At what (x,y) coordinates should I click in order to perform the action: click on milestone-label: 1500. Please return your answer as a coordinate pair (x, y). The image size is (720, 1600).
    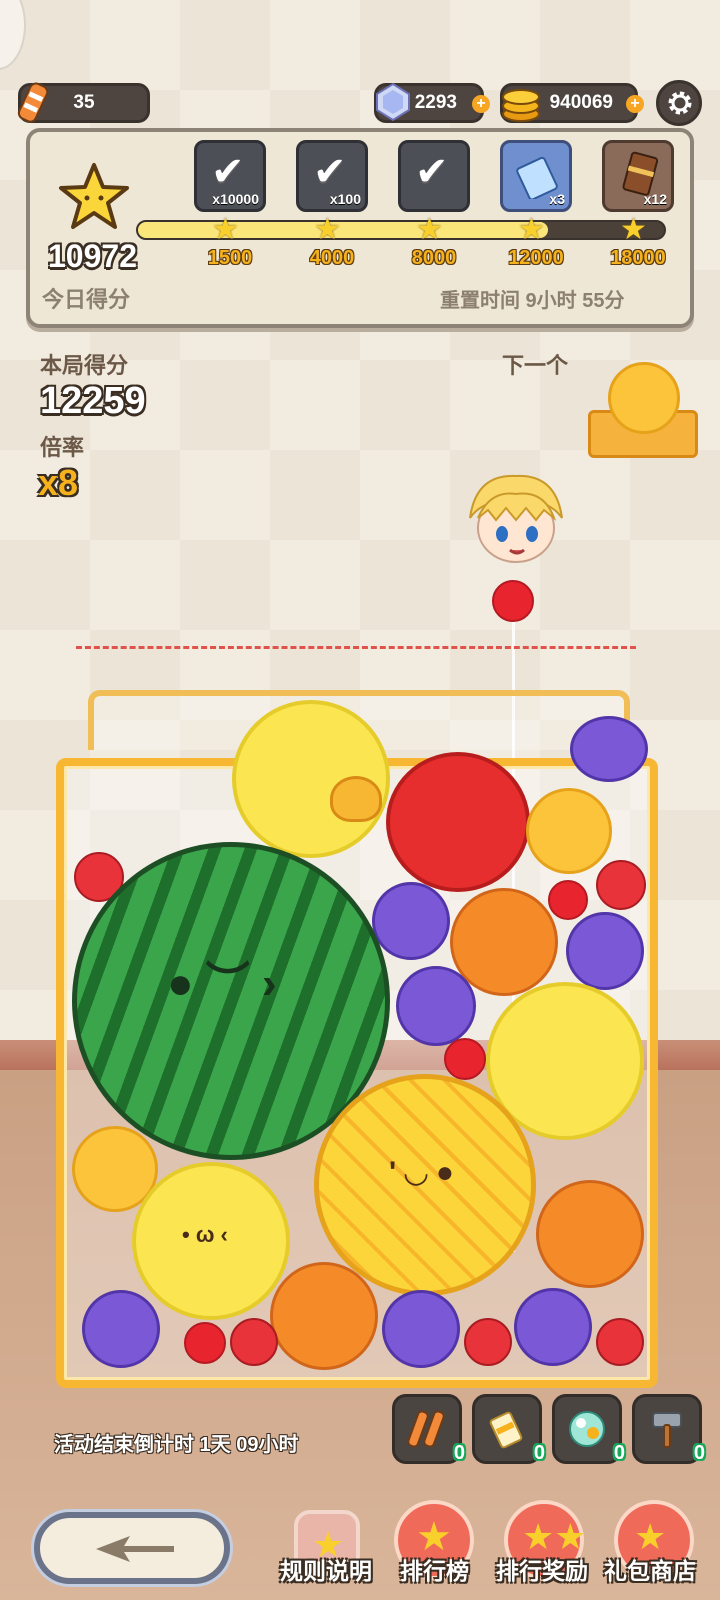
    Looking at the image, I should click on (230, 258).